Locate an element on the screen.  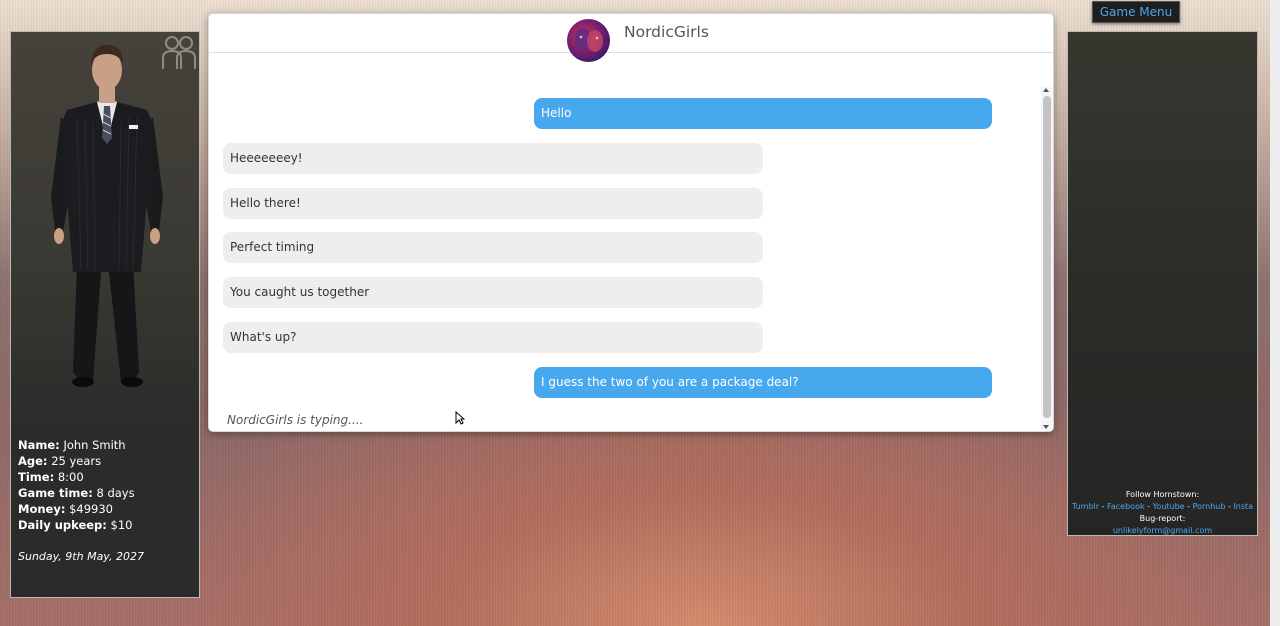
link-pornhub: Pornhub is located at coordinates (1209, 506).